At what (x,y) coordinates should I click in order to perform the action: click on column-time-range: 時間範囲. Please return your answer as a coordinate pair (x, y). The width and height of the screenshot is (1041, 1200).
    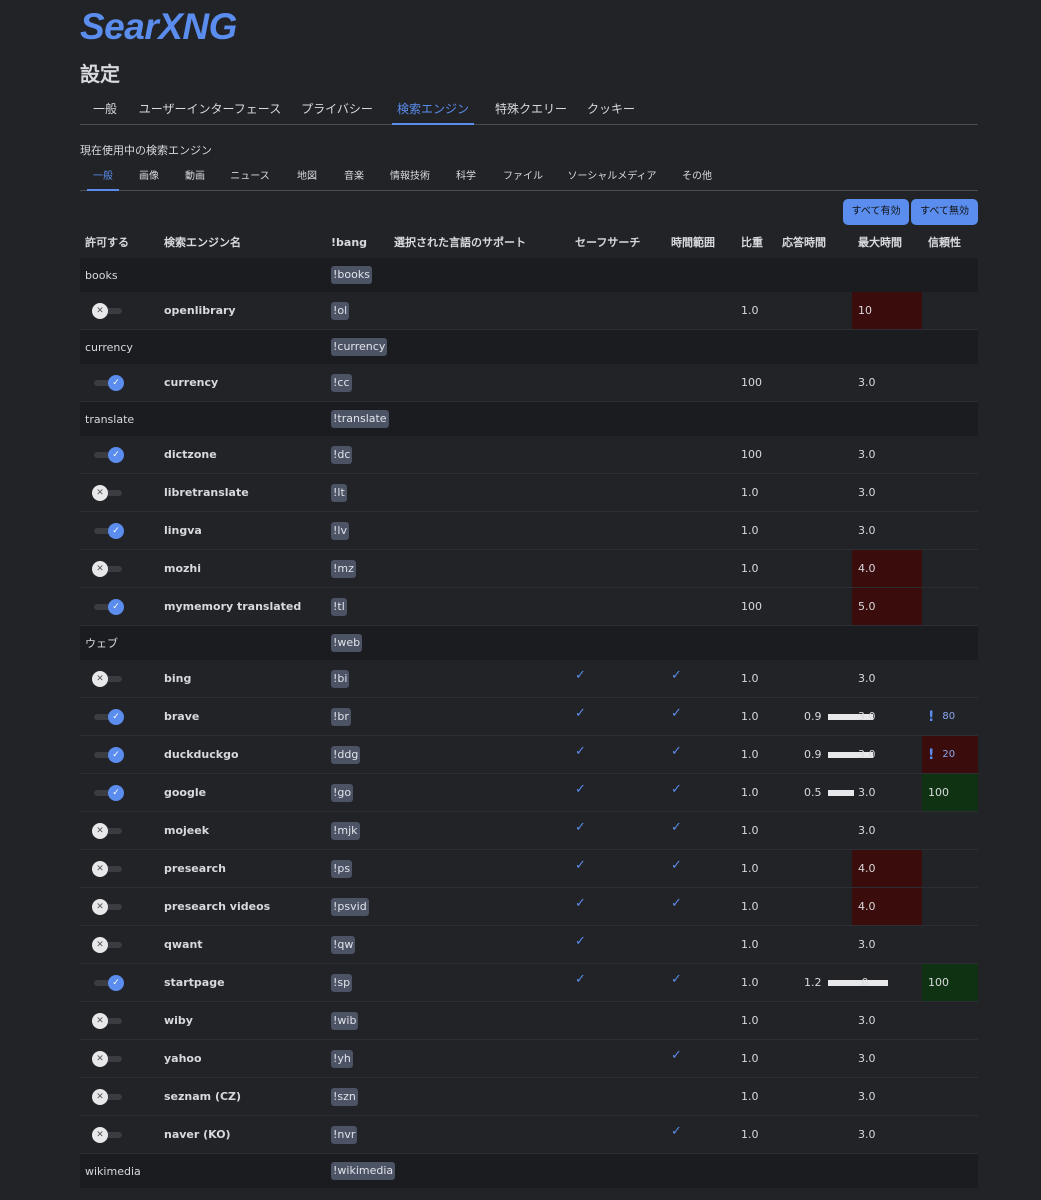
    Looking at the image, I should click on (693, 242).